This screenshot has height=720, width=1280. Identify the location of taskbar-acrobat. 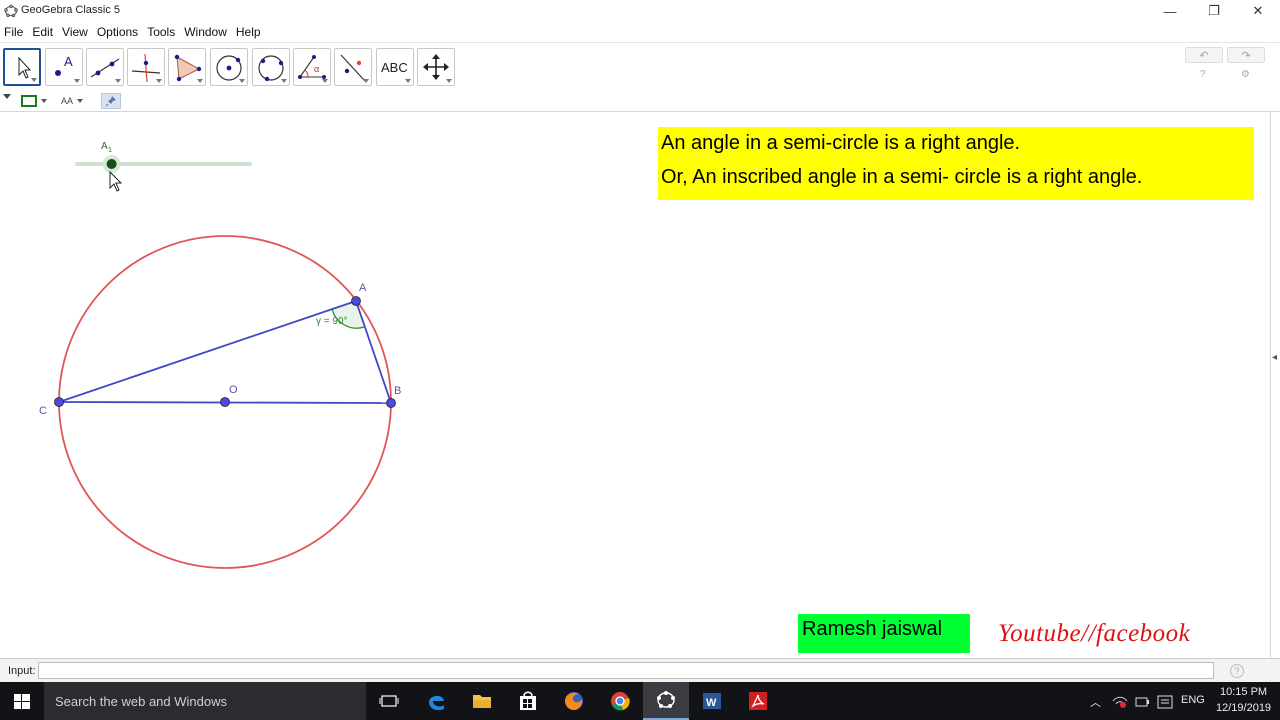
(758, 701).